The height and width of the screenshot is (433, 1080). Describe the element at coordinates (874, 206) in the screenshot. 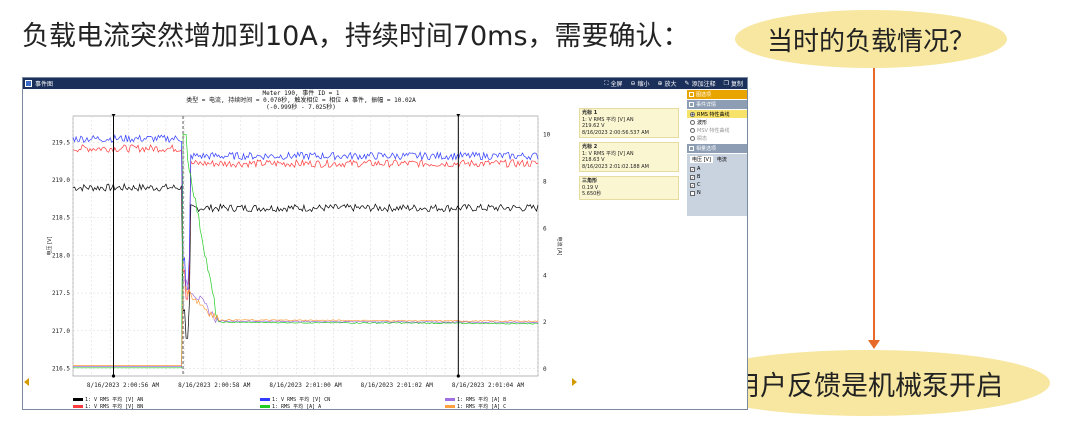

I see `connector-arrow` at that location.